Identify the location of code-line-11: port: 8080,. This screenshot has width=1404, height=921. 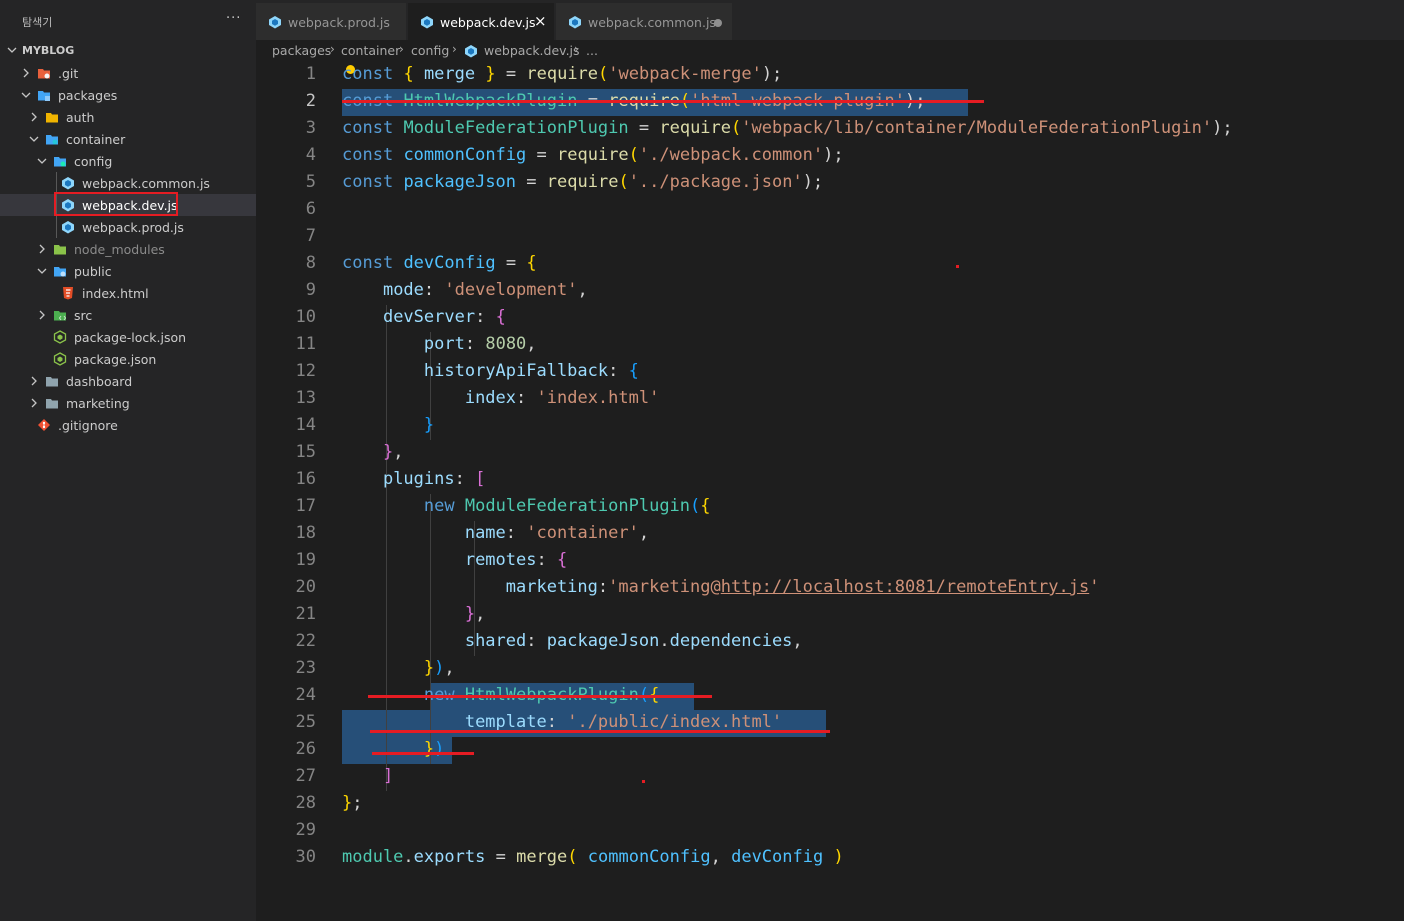
(439, 344).